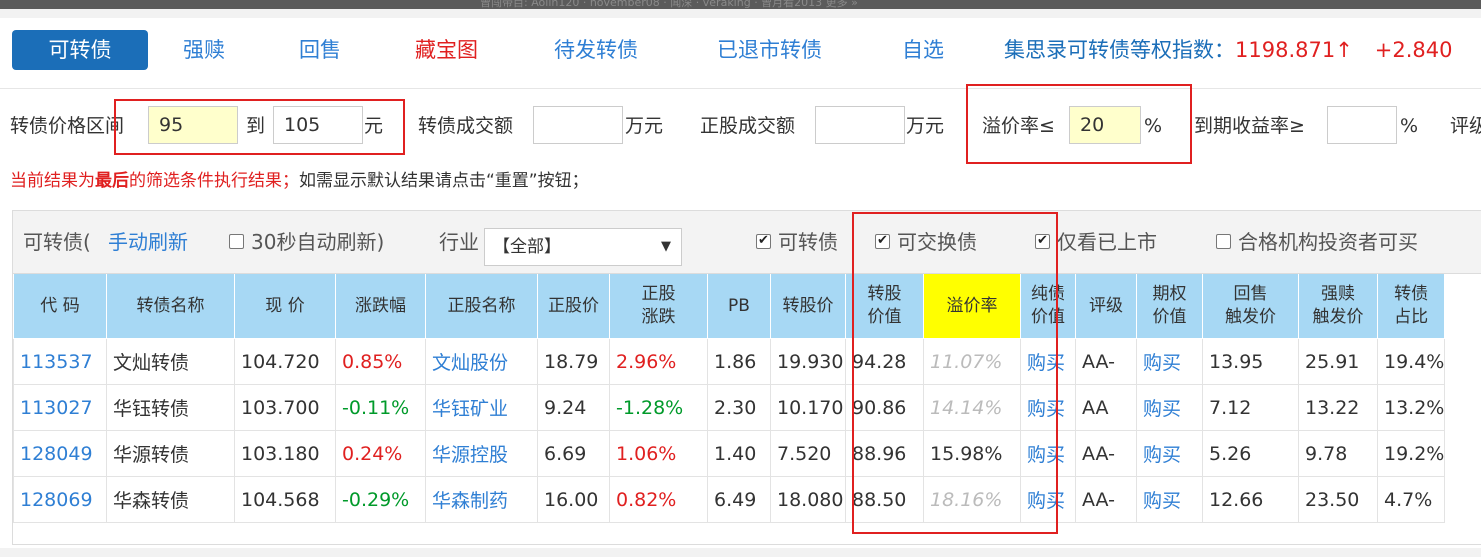 The image size is (1481, 557). Describe the element at coordinates (884, 306) in the screenshot. I see `column-header-conv-value: 转股 价值` at that location.